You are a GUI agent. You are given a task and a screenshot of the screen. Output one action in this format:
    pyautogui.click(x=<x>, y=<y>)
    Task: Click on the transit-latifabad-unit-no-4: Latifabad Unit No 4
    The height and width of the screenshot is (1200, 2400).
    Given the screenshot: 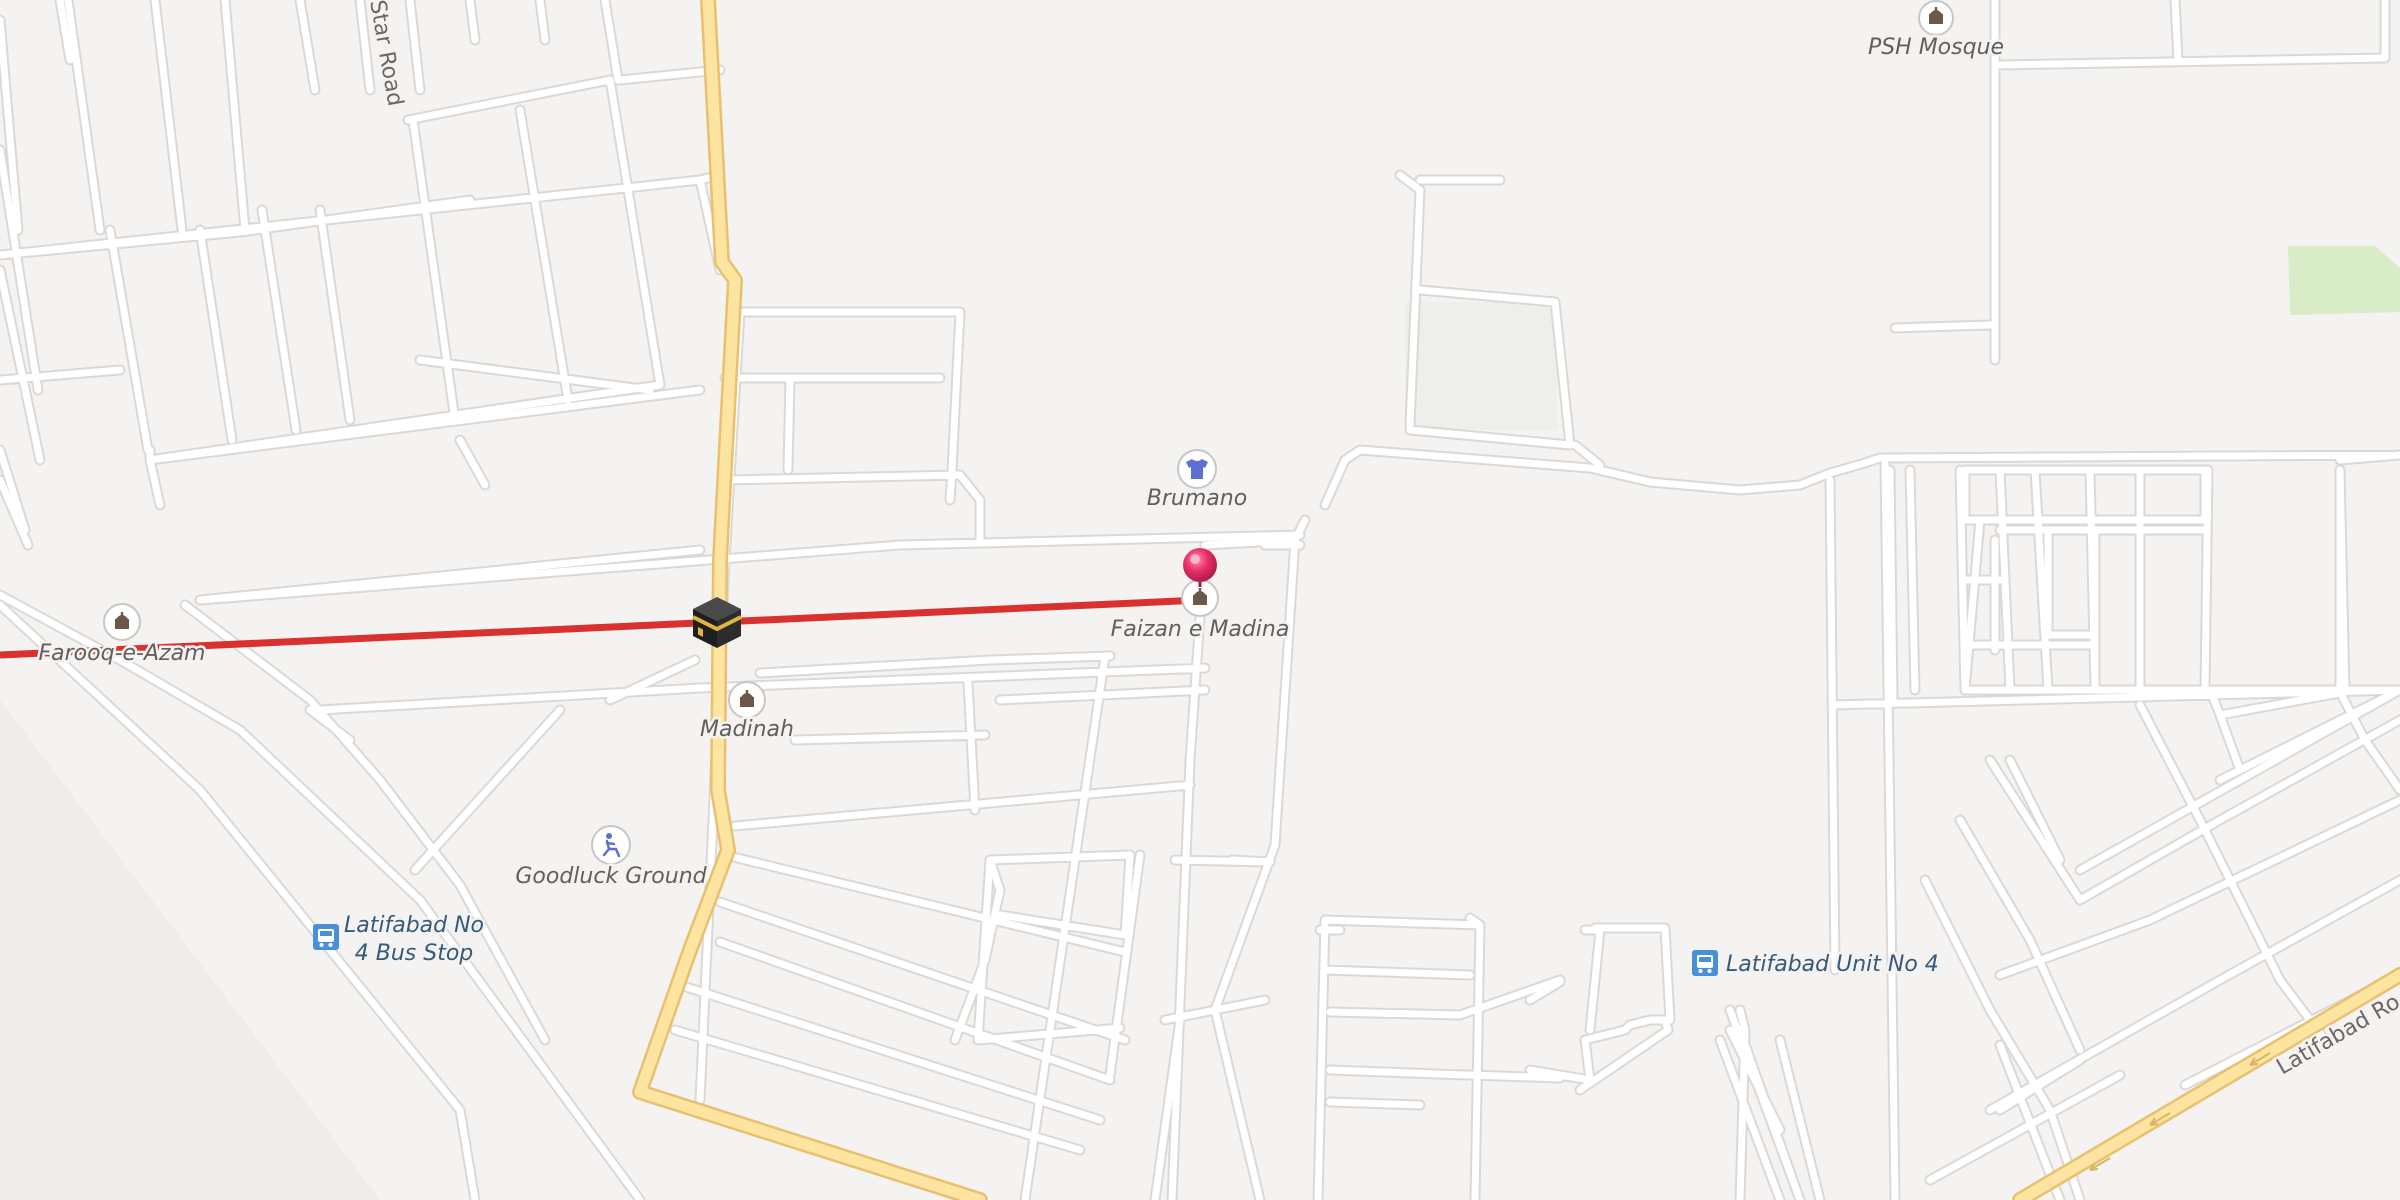 What is the action you would take?
    pyautogui.click(x=1816, y=965)
    